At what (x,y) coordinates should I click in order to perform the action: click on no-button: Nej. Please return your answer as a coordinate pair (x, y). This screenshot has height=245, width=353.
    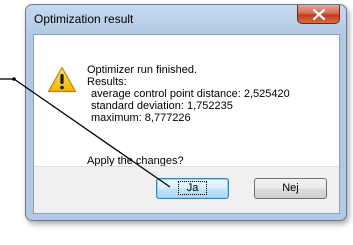
    Looking at the image, I should click on (290, 188).